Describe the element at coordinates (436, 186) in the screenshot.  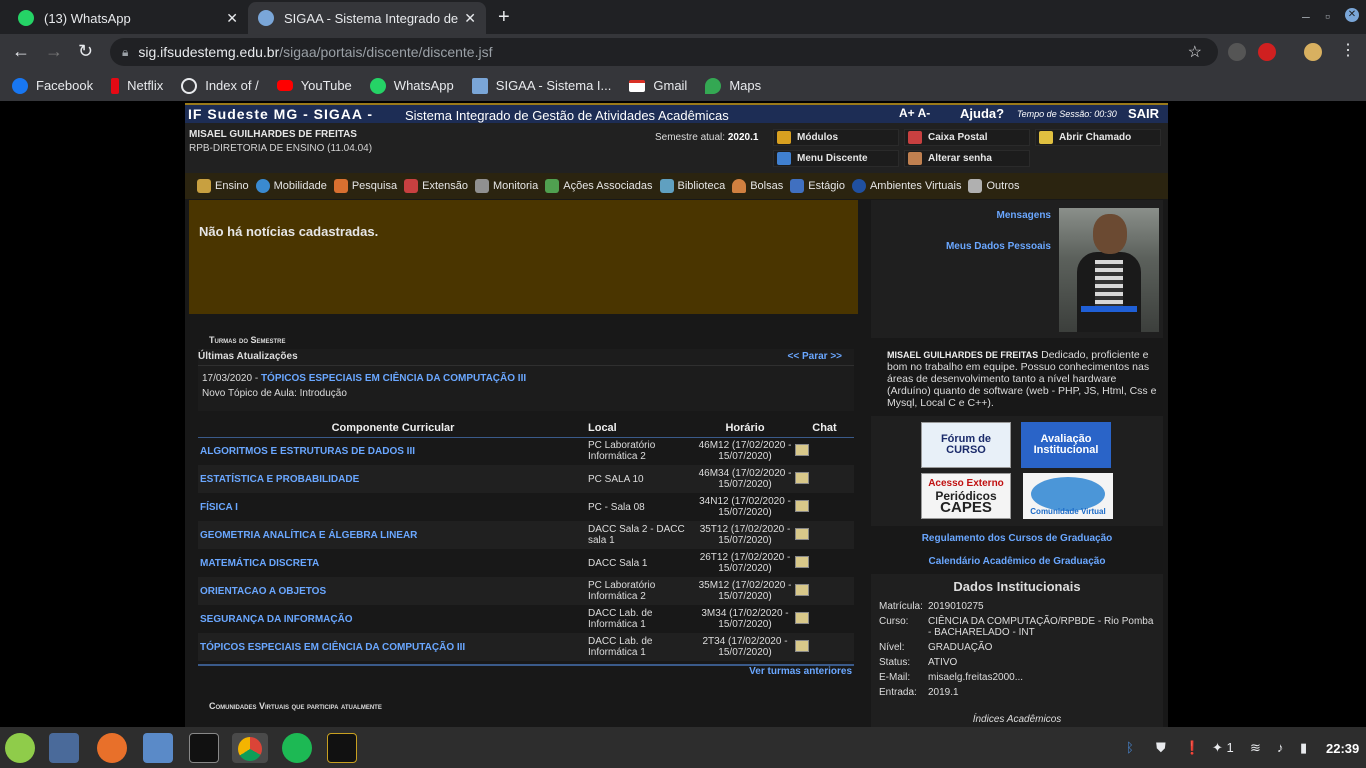
I see `menu-extensao: Extensão` at that location.